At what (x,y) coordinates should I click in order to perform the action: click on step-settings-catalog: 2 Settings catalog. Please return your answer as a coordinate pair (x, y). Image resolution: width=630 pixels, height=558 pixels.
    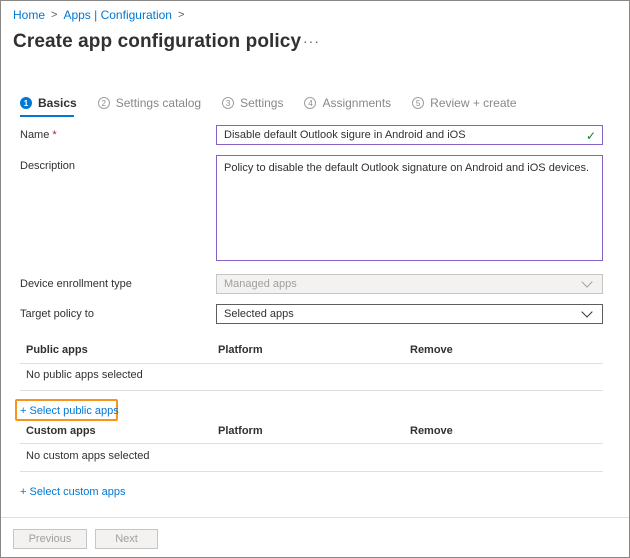
    Looking at the image, I should click on (149, 103).